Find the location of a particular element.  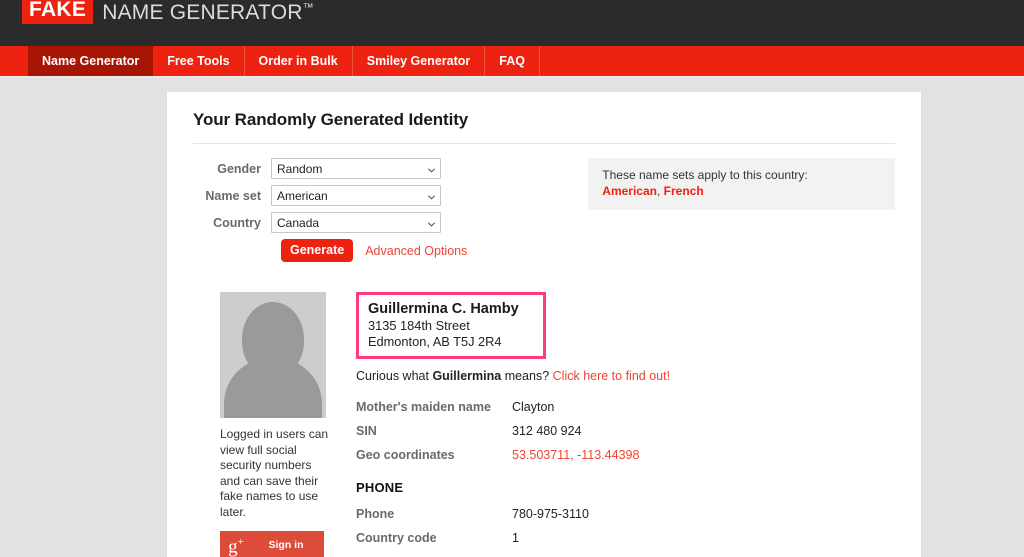

google-plus-icon: g+ is located at coordinates (236, 546).